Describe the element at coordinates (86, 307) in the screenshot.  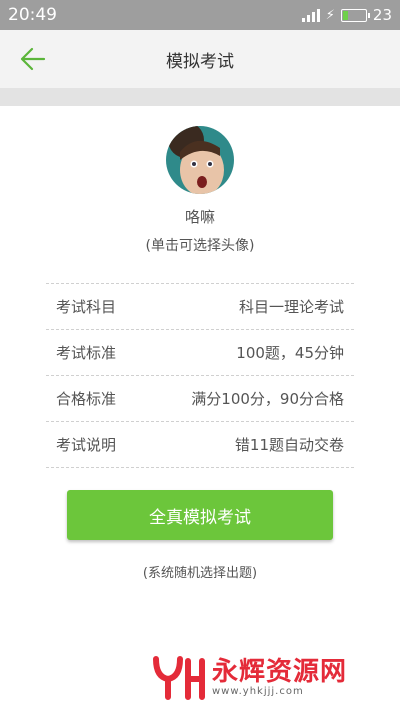
I see `info-label: 考试科目` at that location.